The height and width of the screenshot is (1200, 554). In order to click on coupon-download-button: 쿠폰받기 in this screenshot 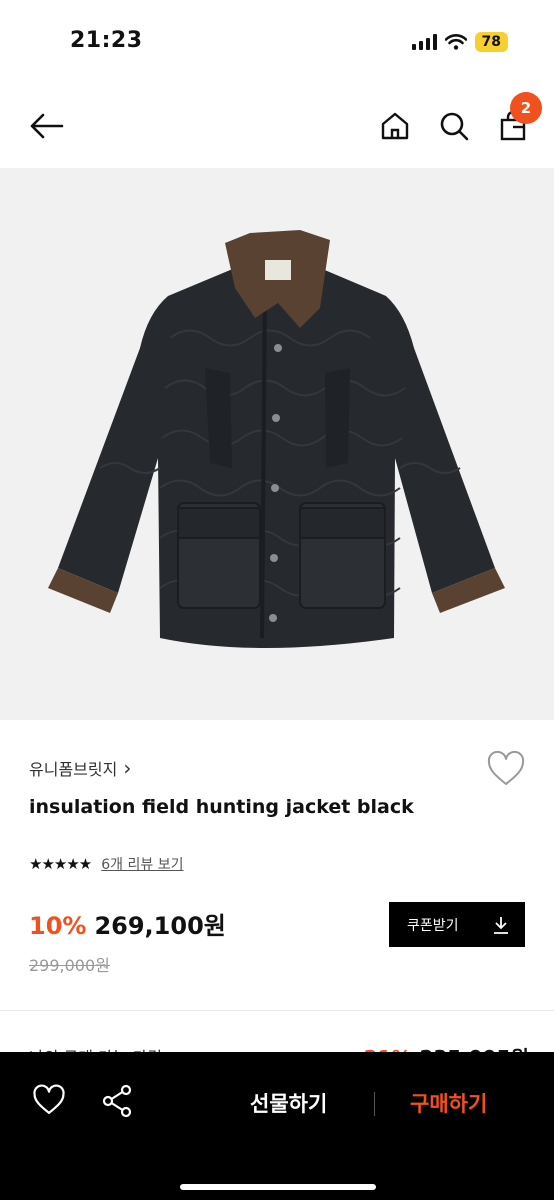, I will do `click(457, 924)`.